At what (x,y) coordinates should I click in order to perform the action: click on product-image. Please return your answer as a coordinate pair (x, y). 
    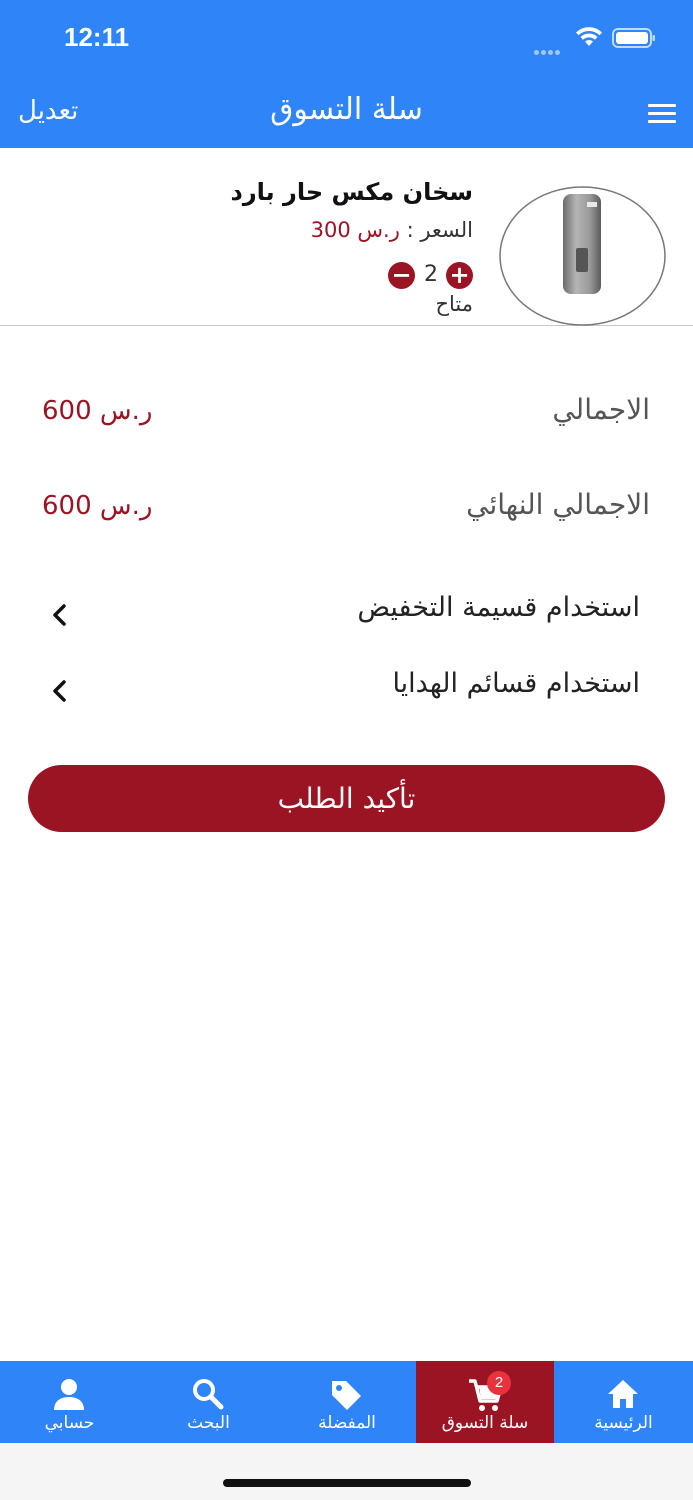
    Looking at the image, I should click on (582, 256).